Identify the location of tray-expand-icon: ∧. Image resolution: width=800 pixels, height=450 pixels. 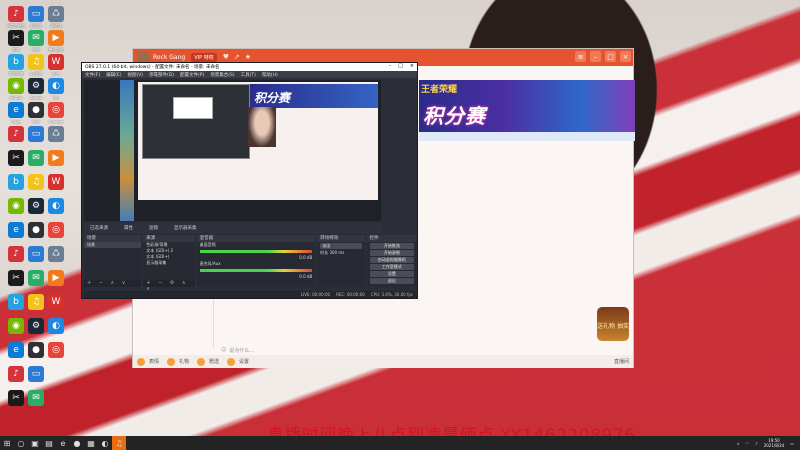
(738, 443).